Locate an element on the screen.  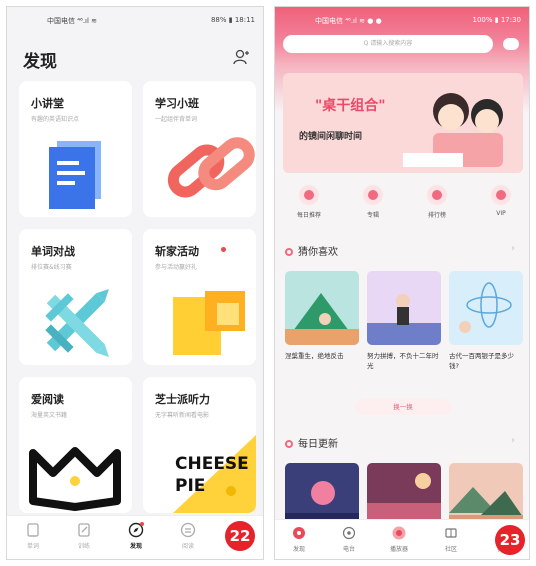
notification-dot is located at coordinates (223, 249).